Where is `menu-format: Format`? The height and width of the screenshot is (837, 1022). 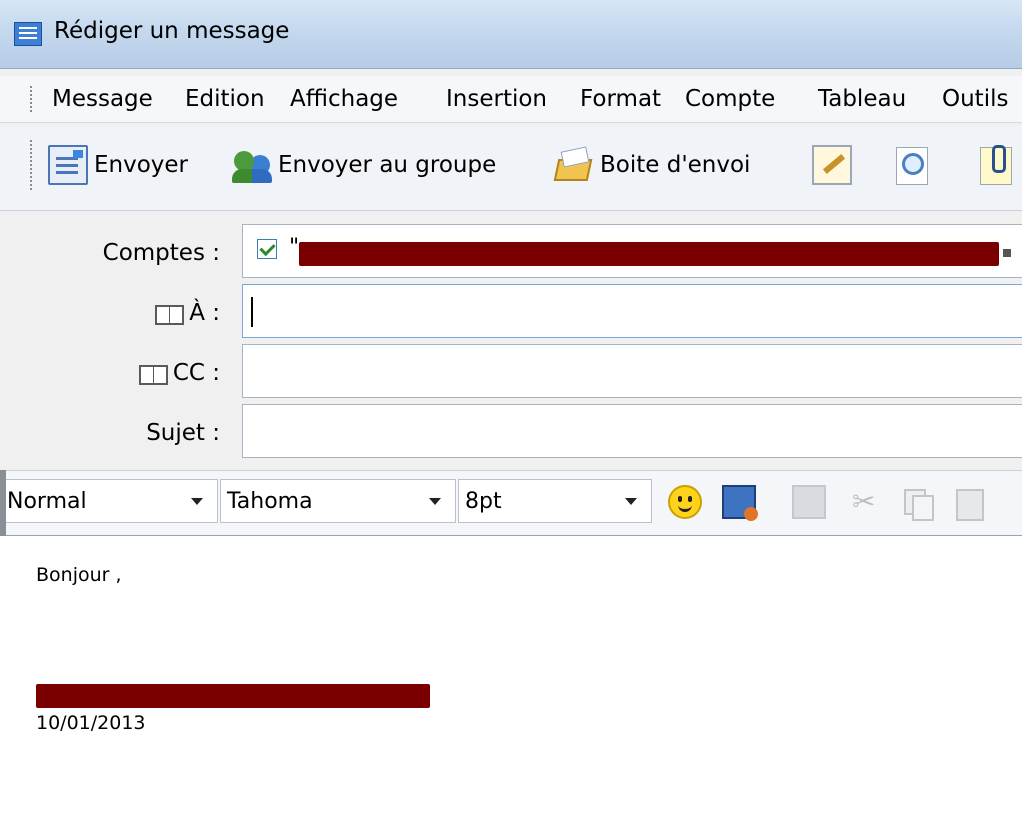 menu-format: Format is located at coordinates (620, 99).